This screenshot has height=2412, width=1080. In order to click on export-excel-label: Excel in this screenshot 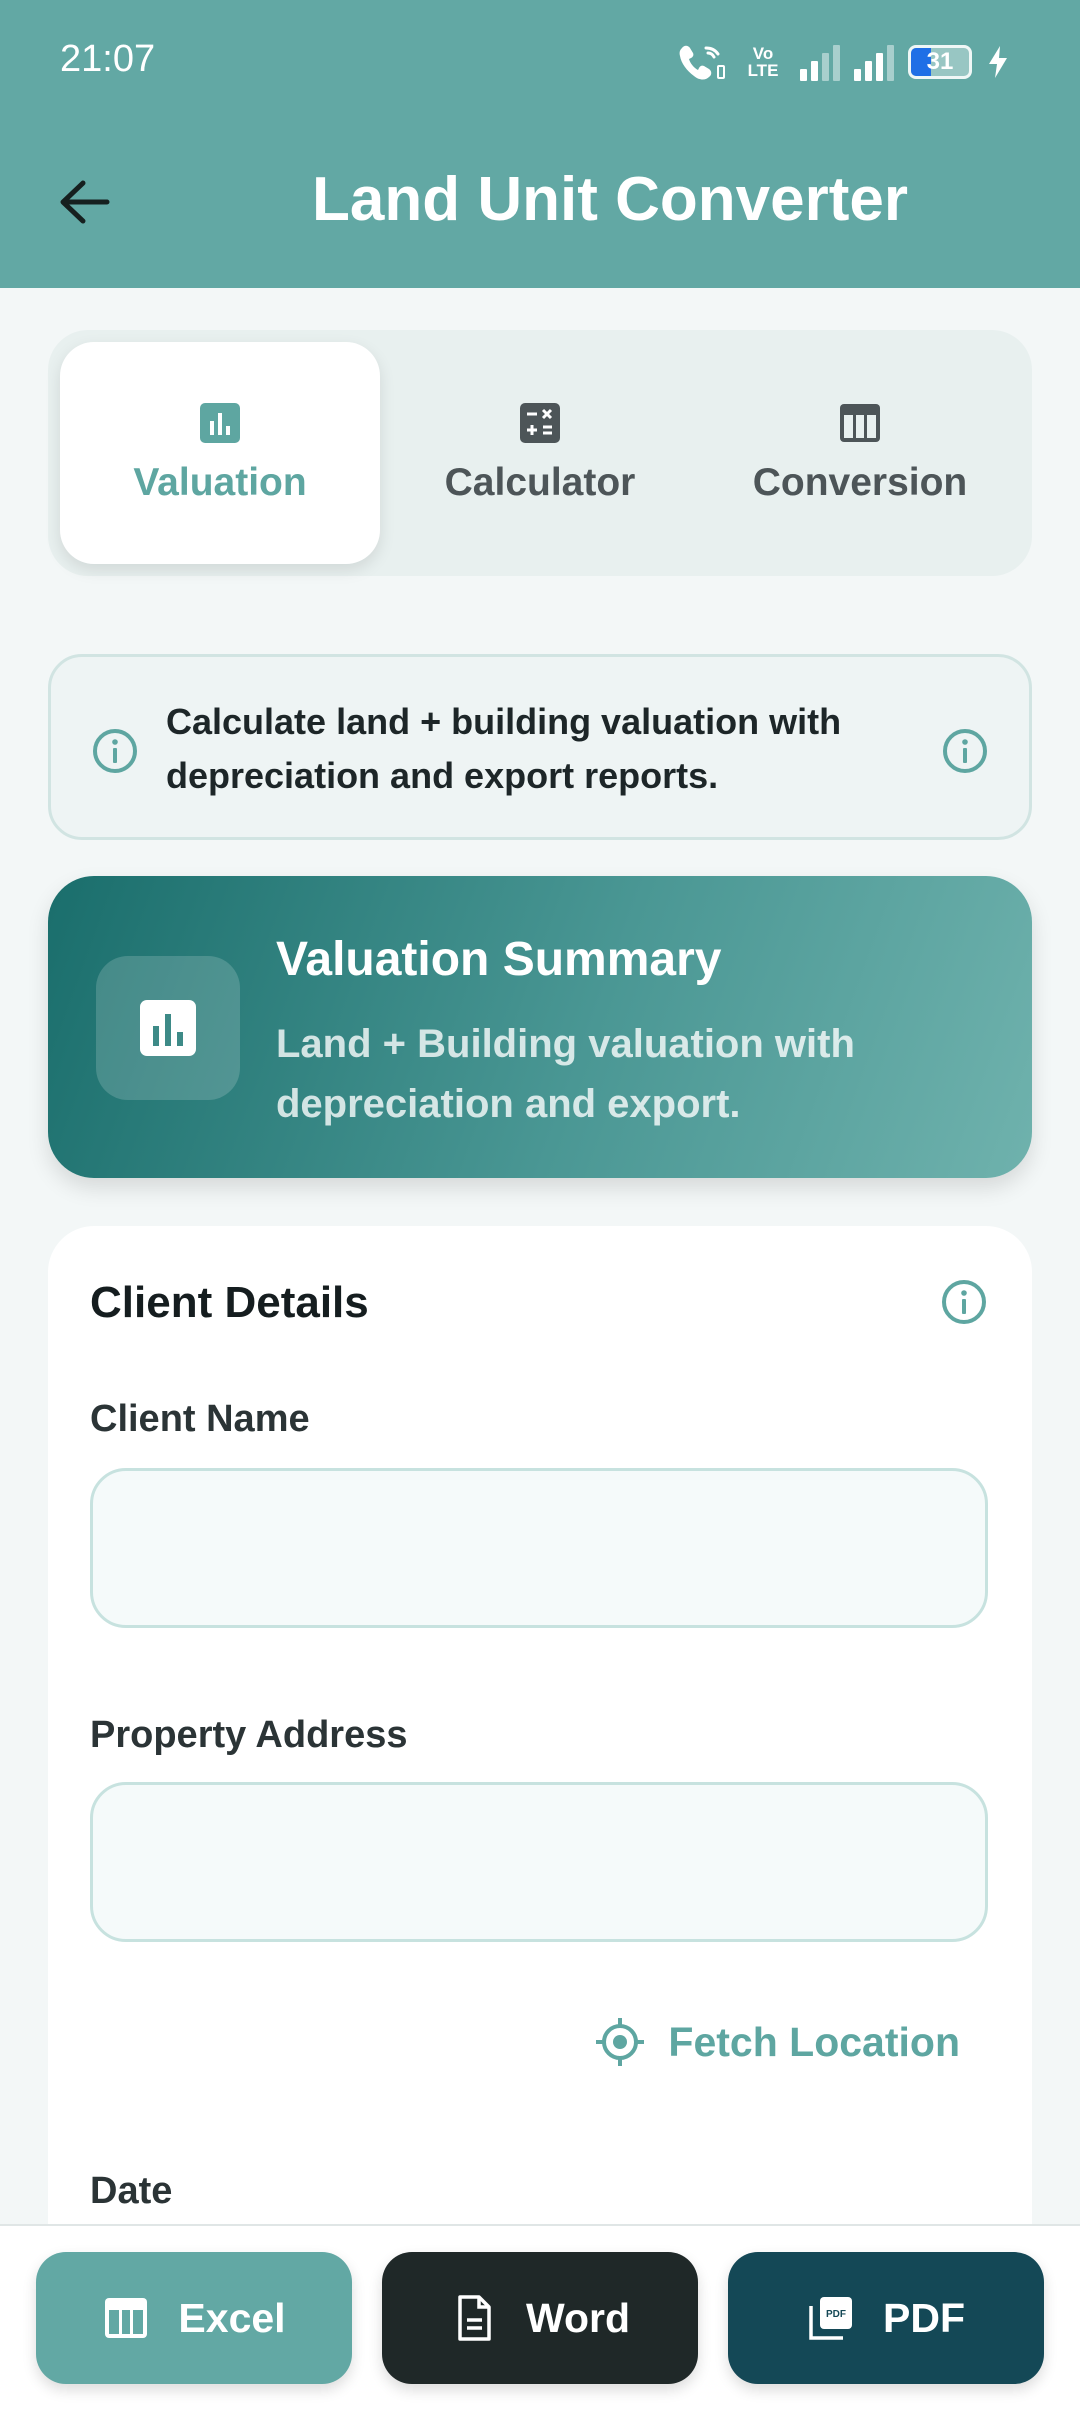, I will do `click(232, 2317)`.